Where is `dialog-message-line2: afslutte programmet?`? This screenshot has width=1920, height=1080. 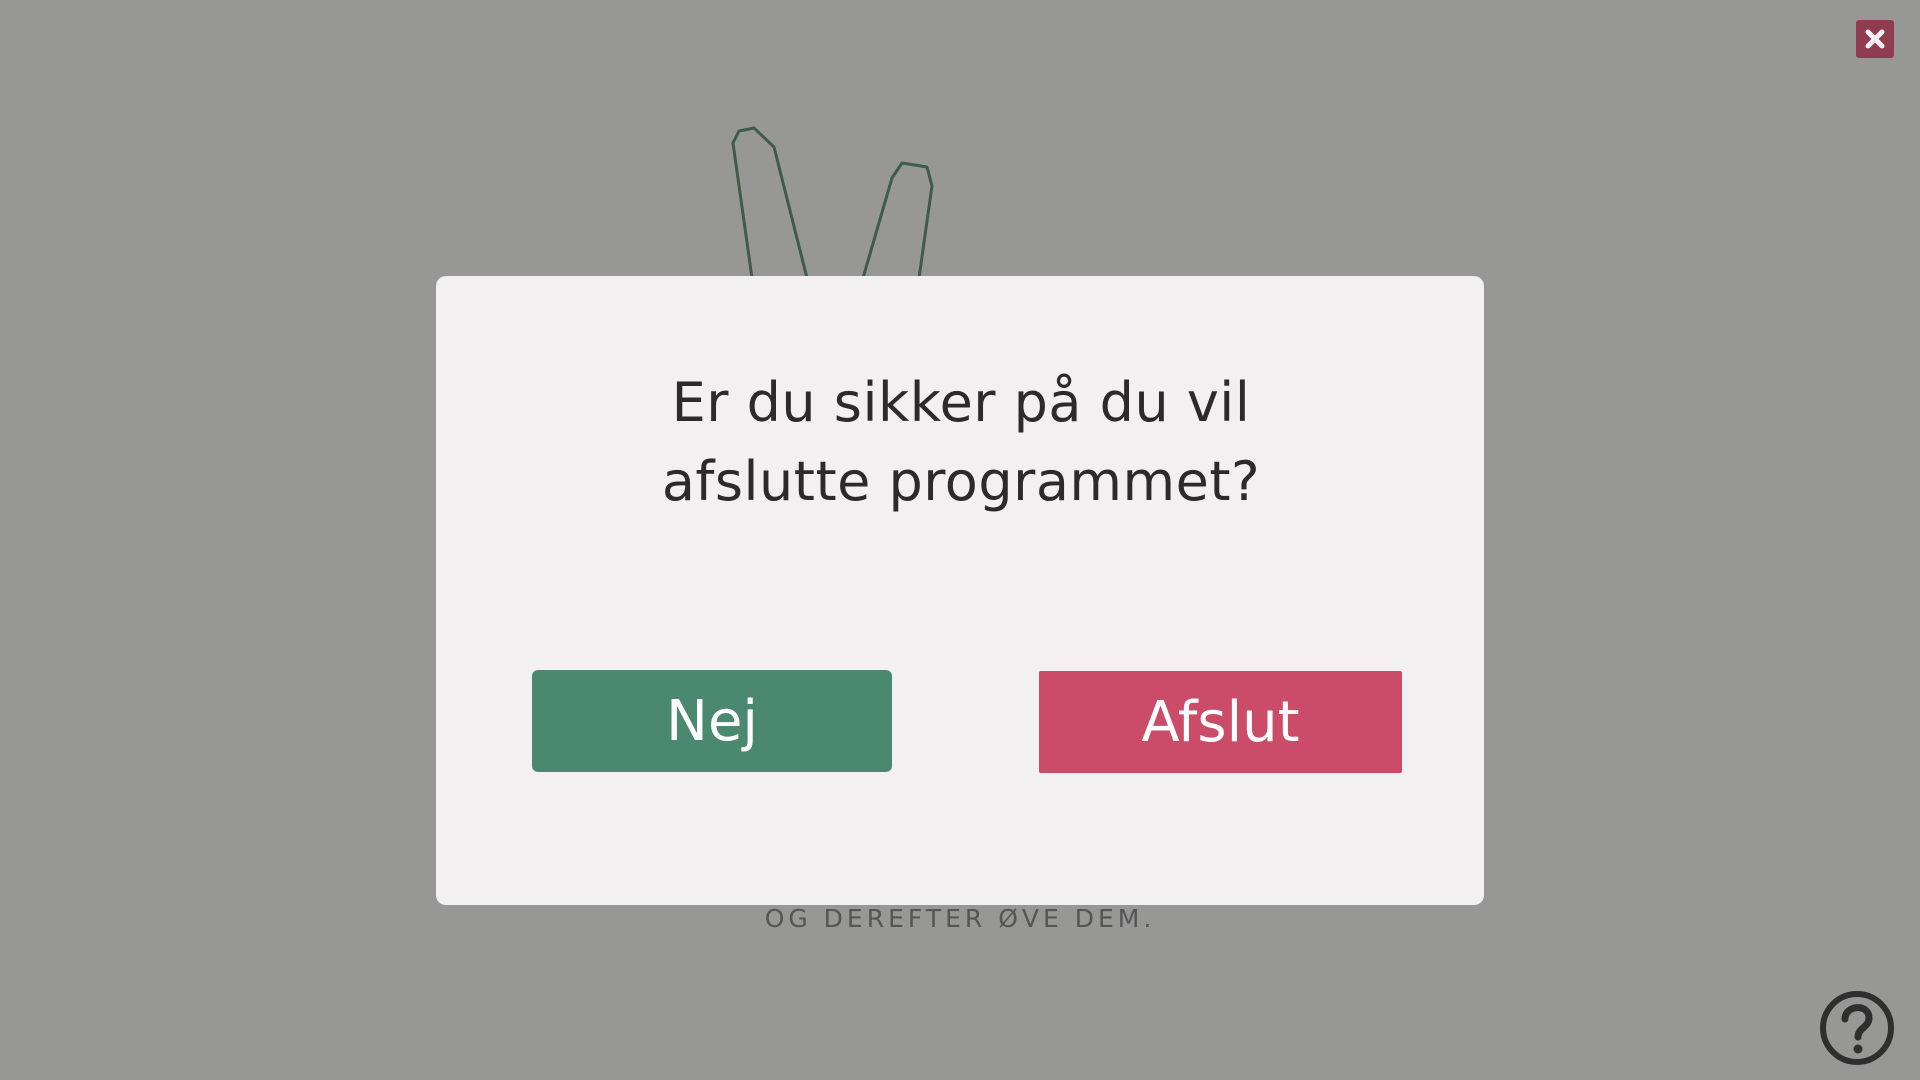
dialog-message-line2: afslutte programmet? is located at coordinates (961, 481).